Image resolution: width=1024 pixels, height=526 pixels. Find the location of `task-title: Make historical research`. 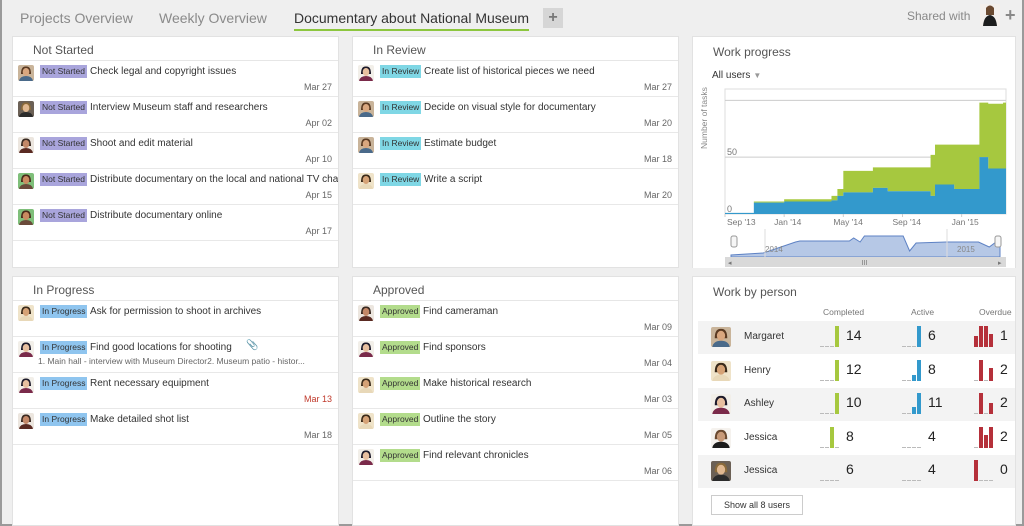

task-title: Make historical research is located at coordinates (477, 383).